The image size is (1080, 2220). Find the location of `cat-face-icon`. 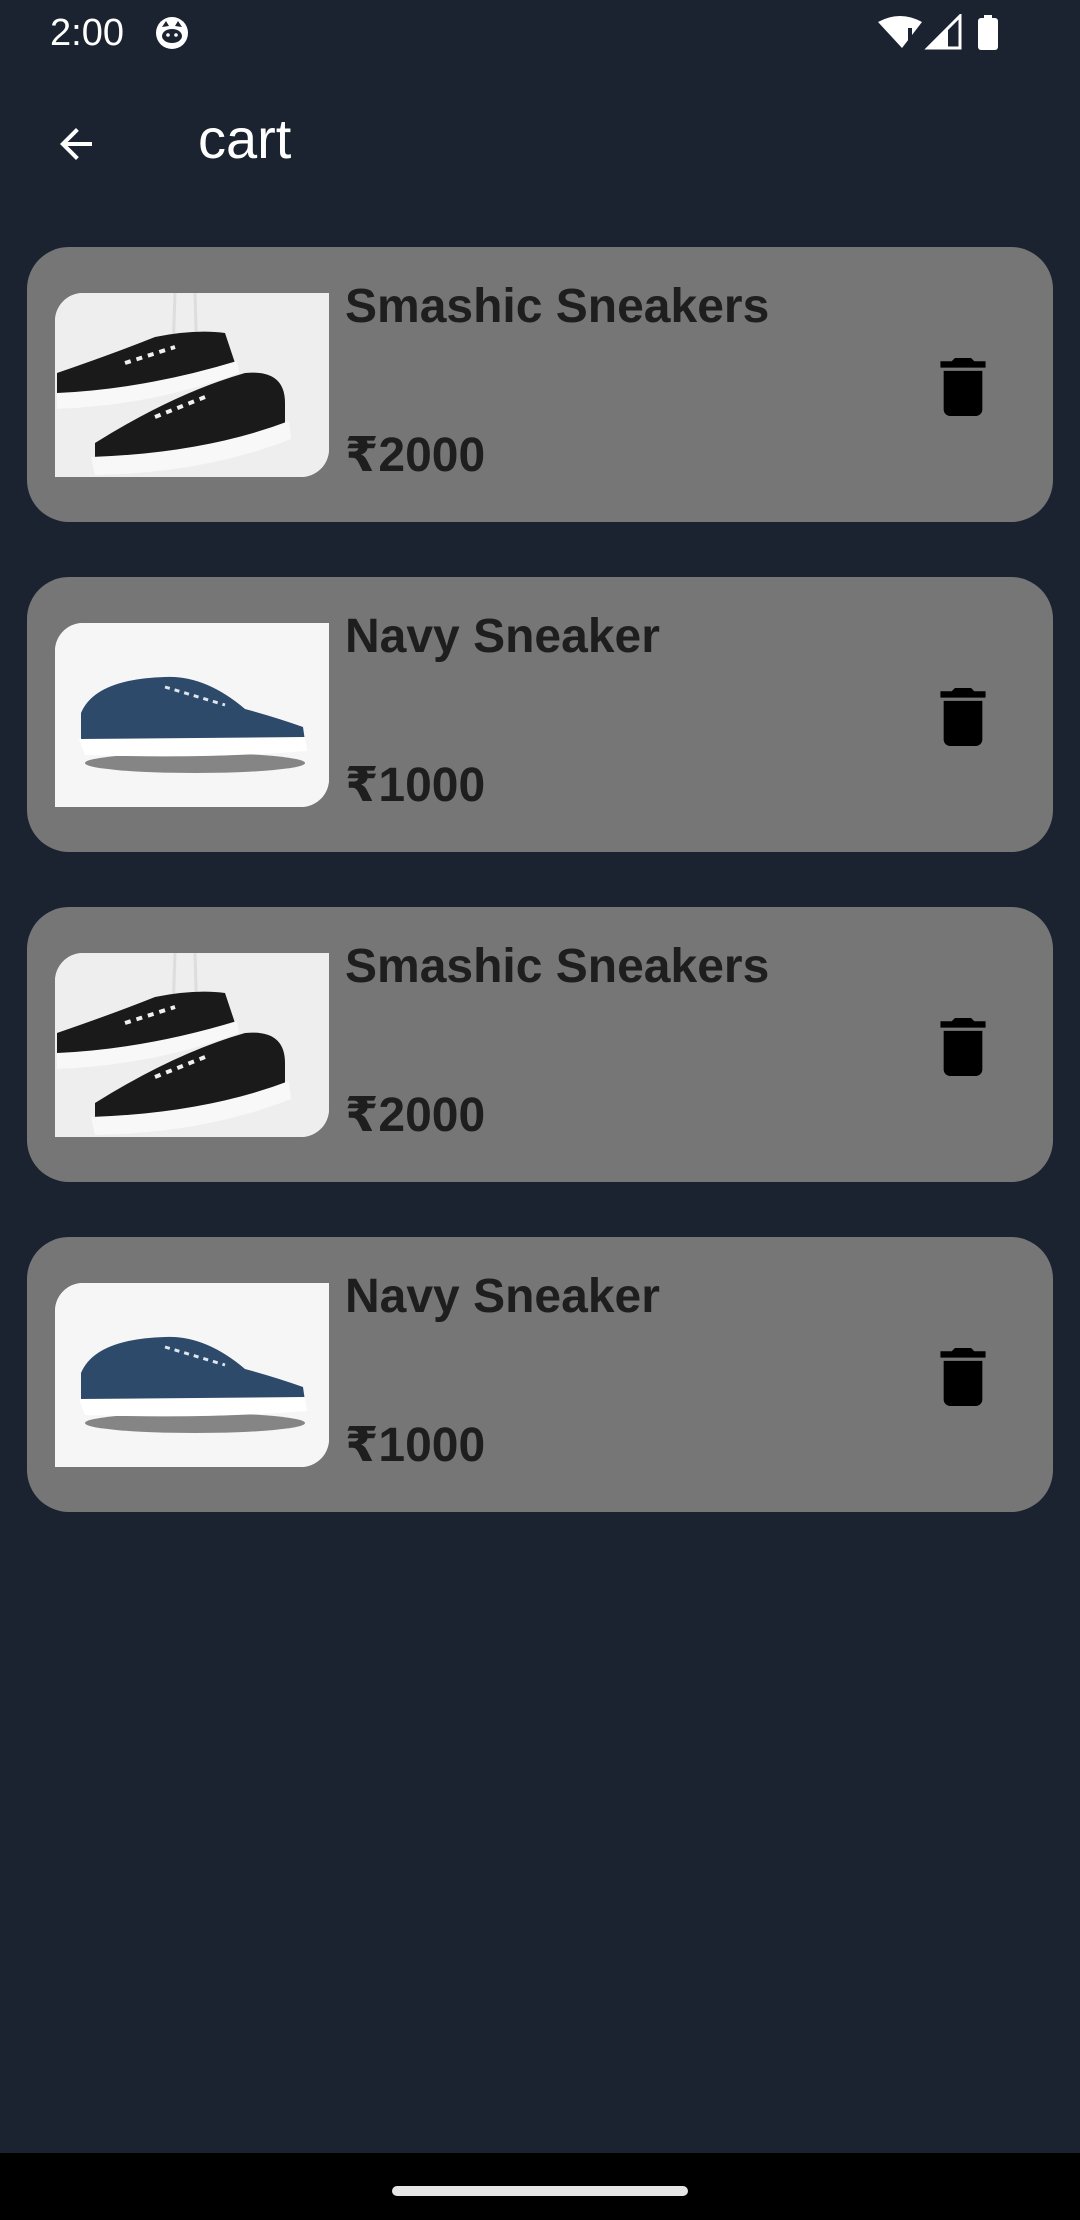

cat-face-icon is located at coordinates (172, 33).